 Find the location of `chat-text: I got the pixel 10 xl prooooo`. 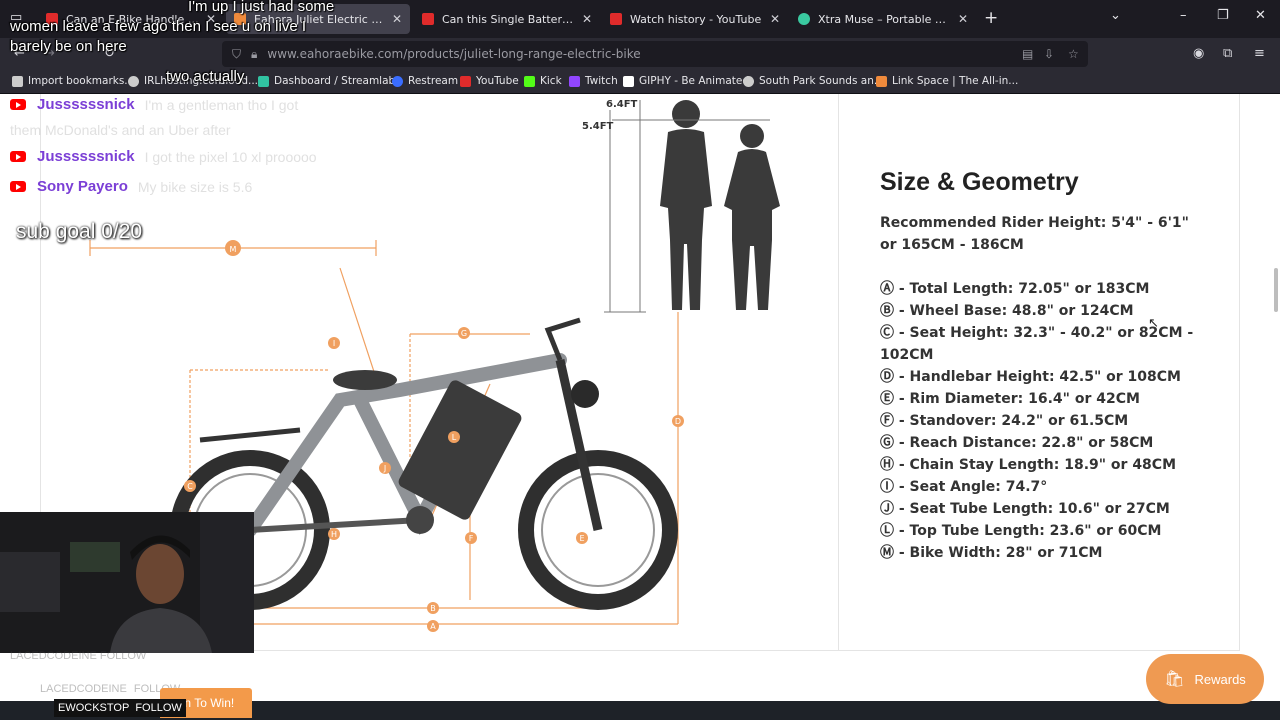

chat-text: I got the pixel 10 xl prooooo is located at coordinates (230, 156).